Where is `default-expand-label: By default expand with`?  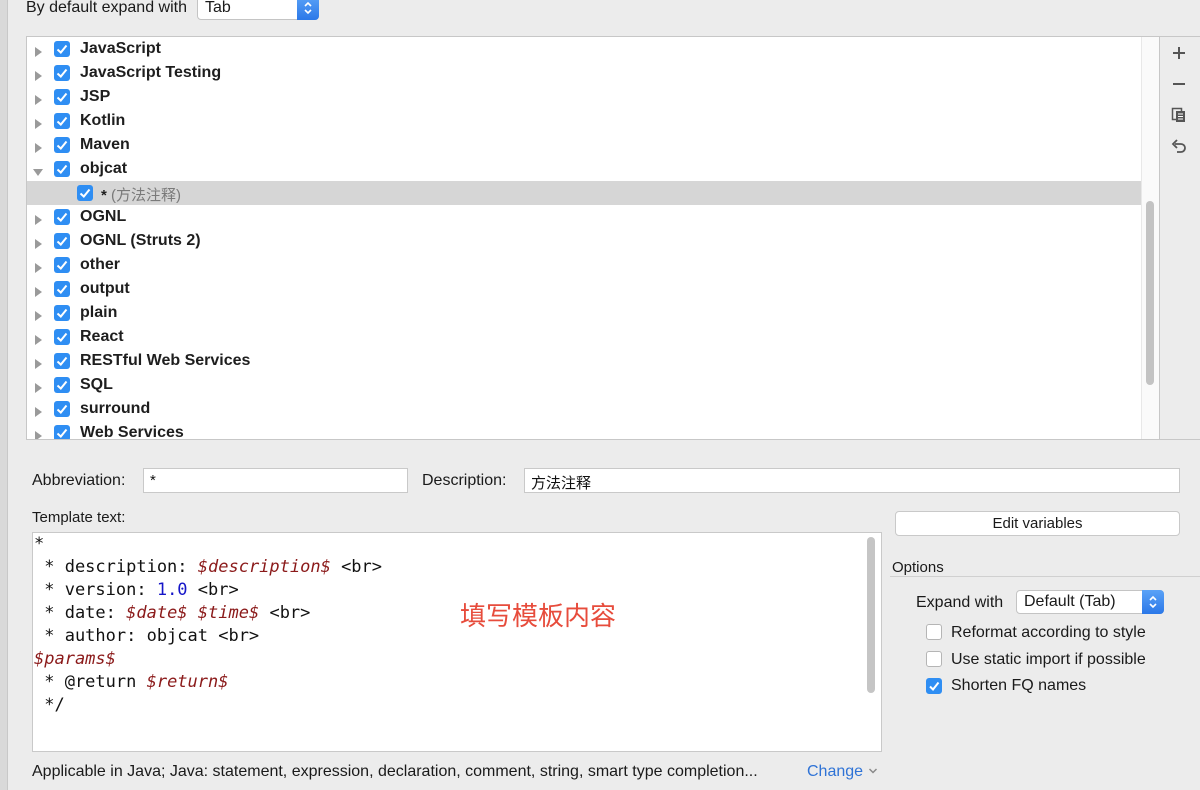
default-expand-label: By default expand with is located at coordinates (106, 8).